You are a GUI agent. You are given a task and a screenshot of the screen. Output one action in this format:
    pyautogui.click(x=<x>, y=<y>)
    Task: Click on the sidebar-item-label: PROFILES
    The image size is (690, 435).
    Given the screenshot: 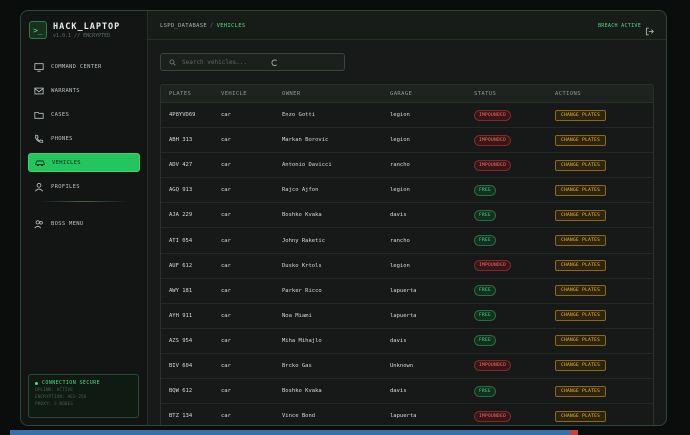 What is the action you would take?
    pyautogui.click(x=65, y=186)
    